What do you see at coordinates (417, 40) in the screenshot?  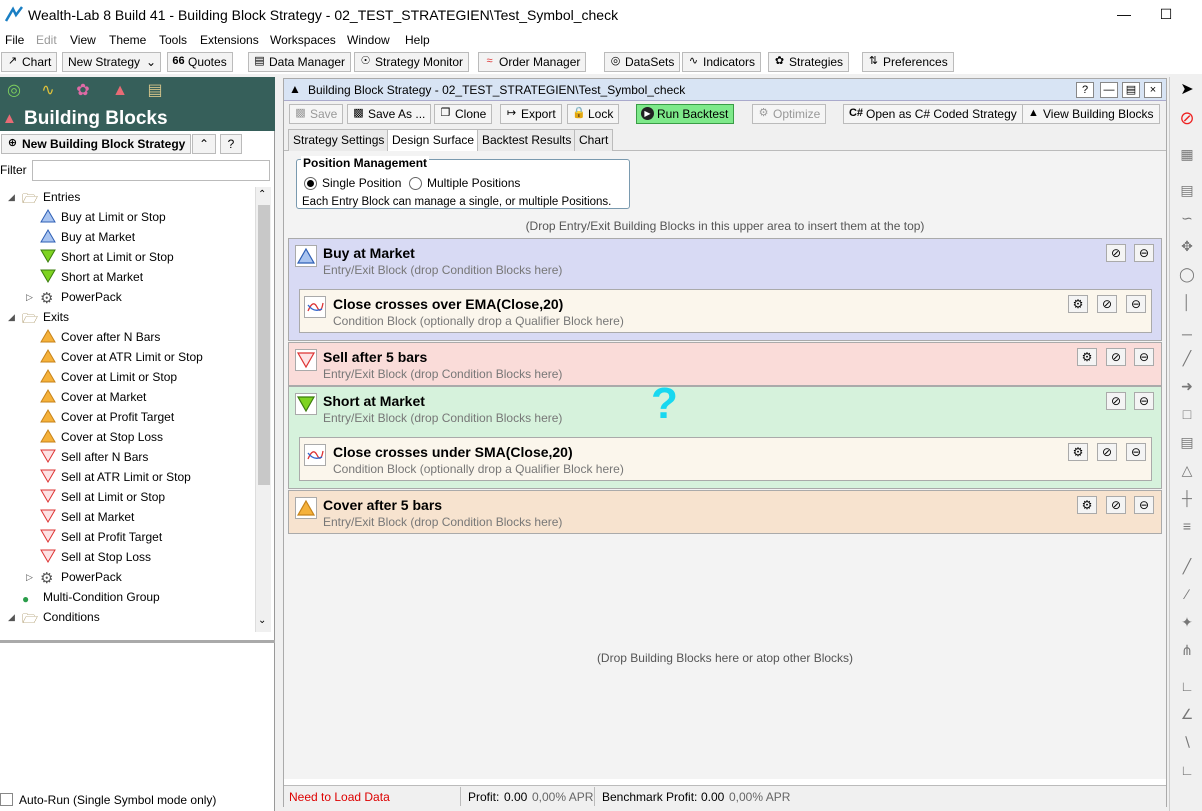 I see `menu-help: Help` at bounding box center [417, 40].